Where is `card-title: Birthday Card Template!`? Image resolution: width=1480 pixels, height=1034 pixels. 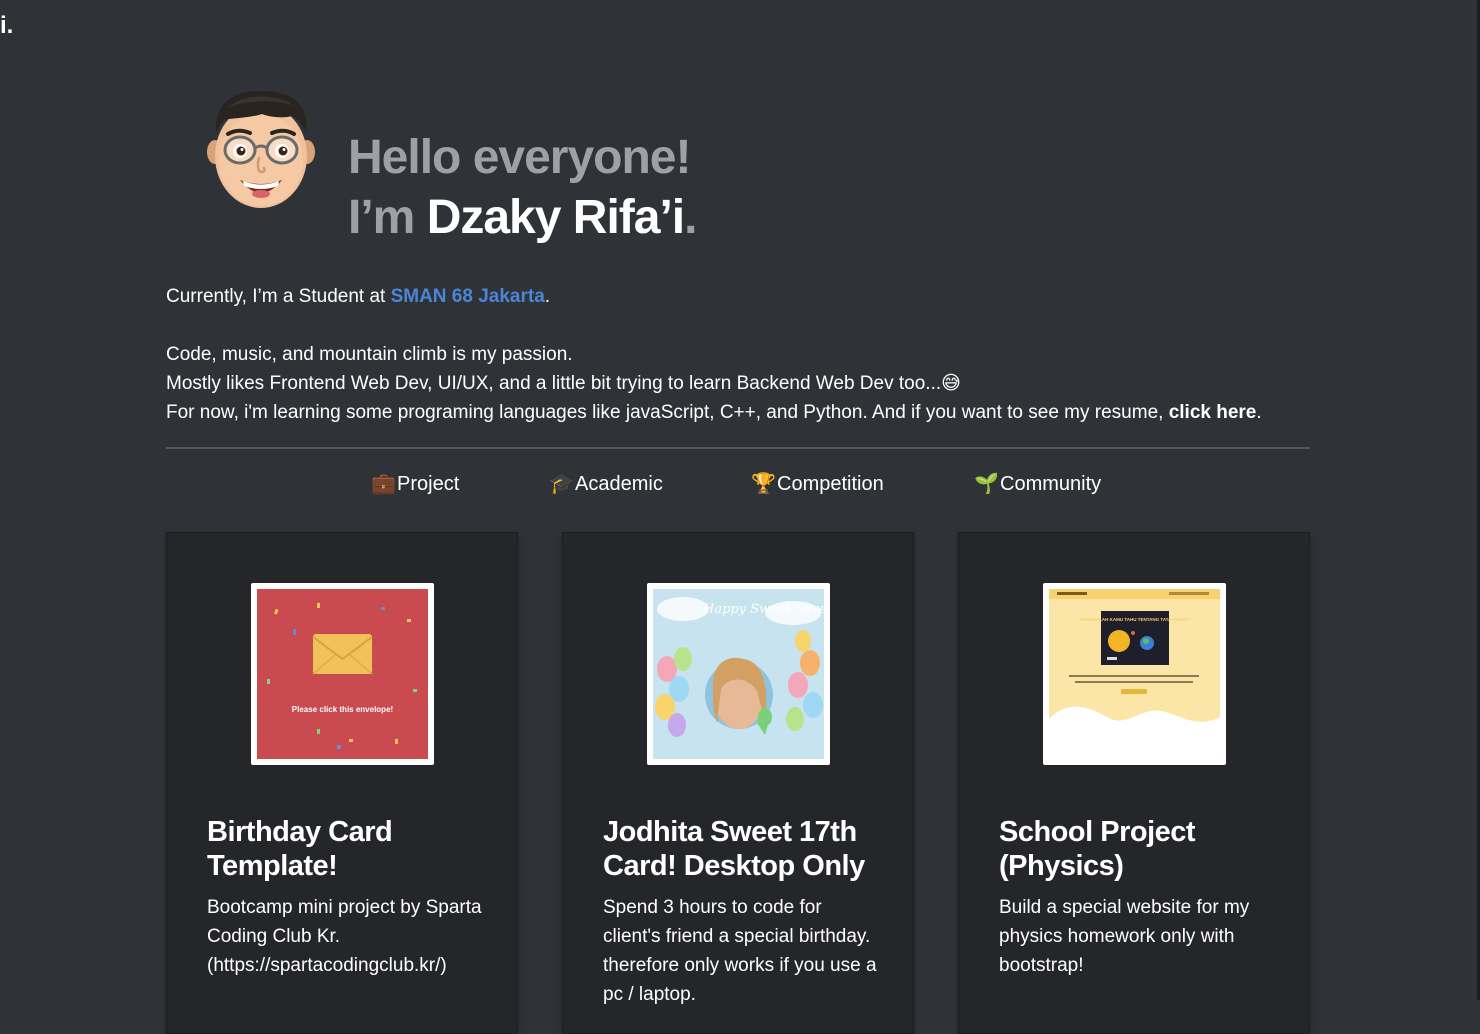
card-title: Birthday Card Template! is located at coordinates (352, 849).